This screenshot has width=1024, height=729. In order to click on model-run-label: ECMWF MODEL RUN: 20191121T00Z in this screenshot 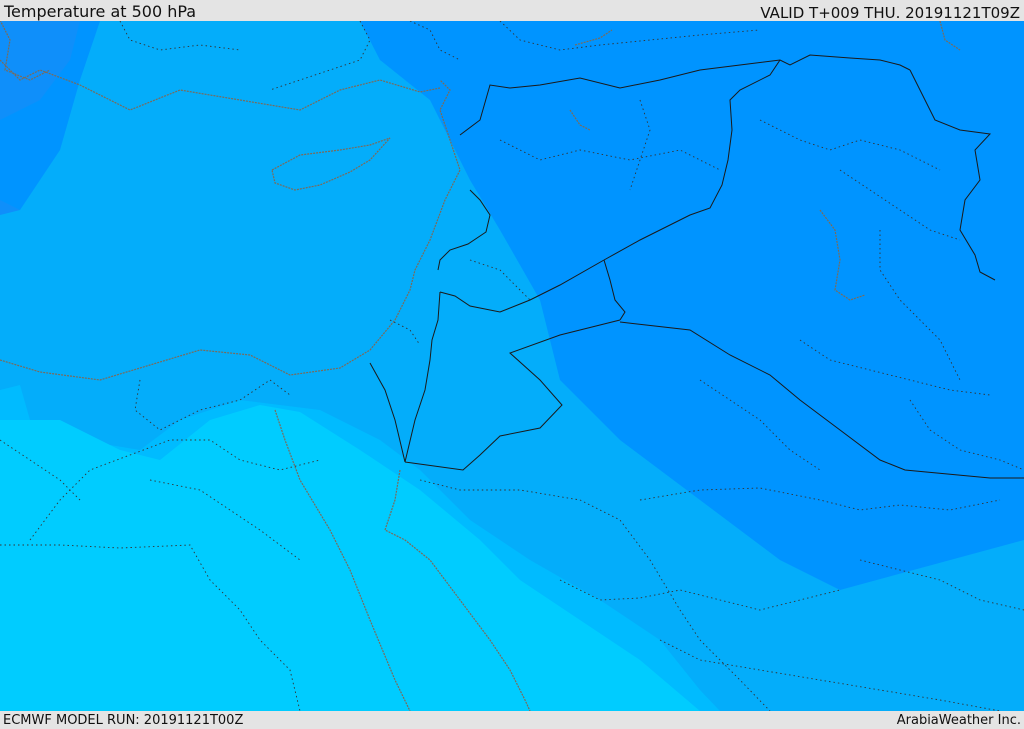, I will do `click(123, 720)`.